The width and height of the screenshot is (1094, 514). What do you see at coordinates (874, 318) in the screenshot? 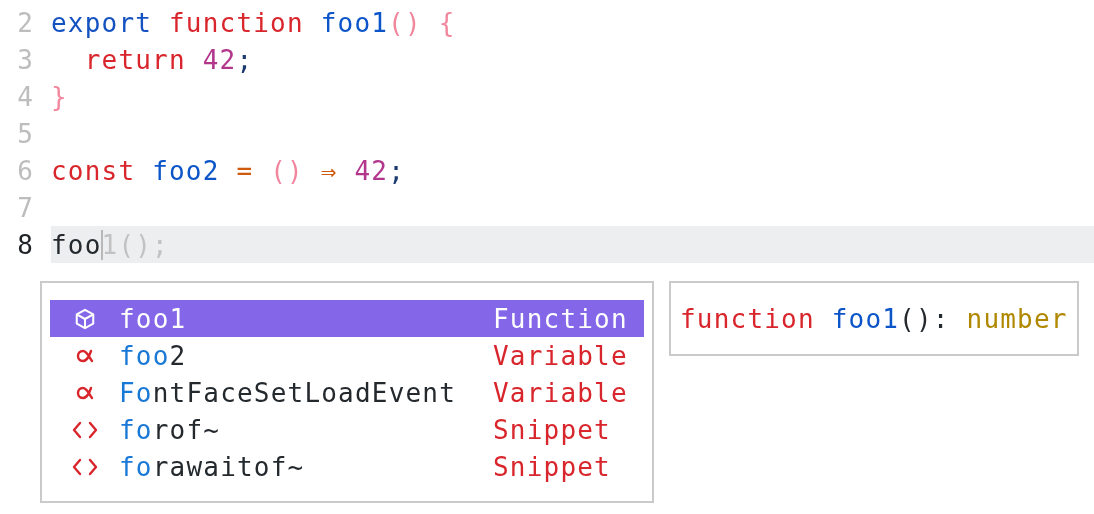
I see `signature-text: function foo1(): number` at bounding box center [874, 318].